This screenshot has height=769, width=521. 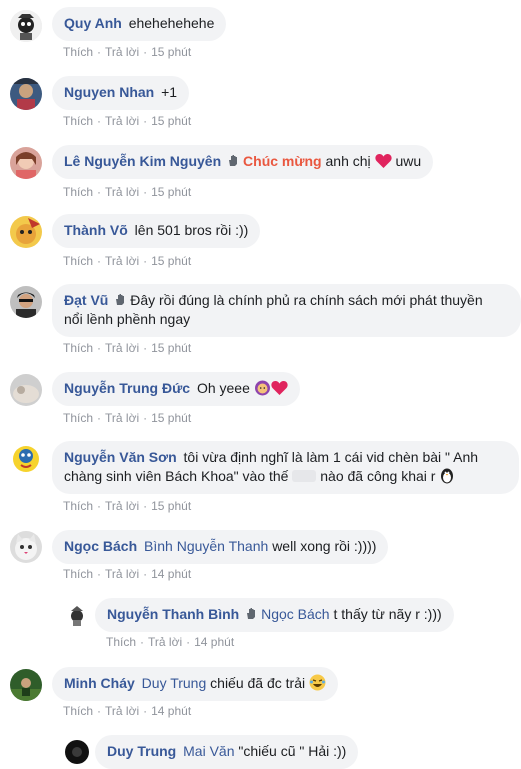 What do you see at coordinates (173, 614) in the screenshot?
I see `comment-author: Nguyễn Thanh Bình` at bounding box center [173, 614].